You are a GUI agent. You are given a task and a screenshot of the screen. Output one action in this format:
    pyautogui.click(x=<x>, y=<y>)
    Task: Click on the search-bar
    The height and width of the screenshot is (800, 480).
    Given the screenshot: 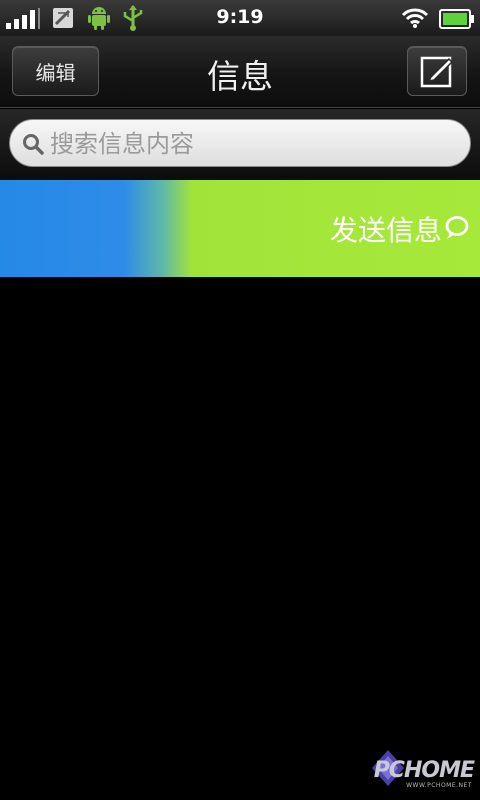 What is the action you would take?
    pyautogui.click(x=240, y=144)
    